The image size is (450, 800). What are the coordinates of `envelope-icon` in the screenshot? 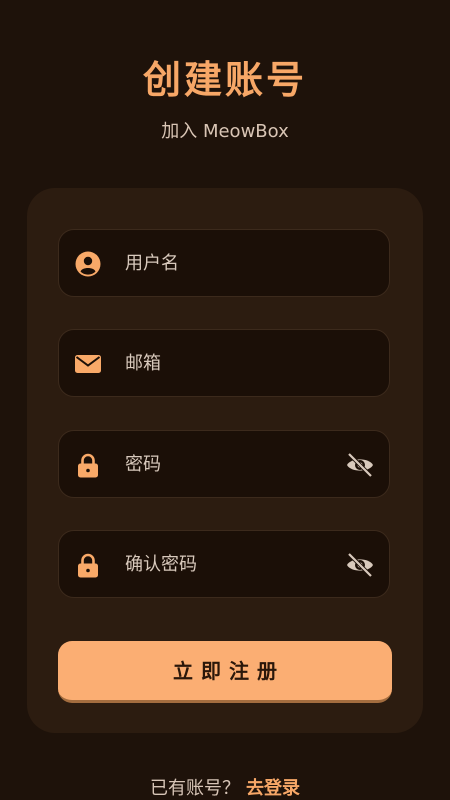 It's located at (88, 364).